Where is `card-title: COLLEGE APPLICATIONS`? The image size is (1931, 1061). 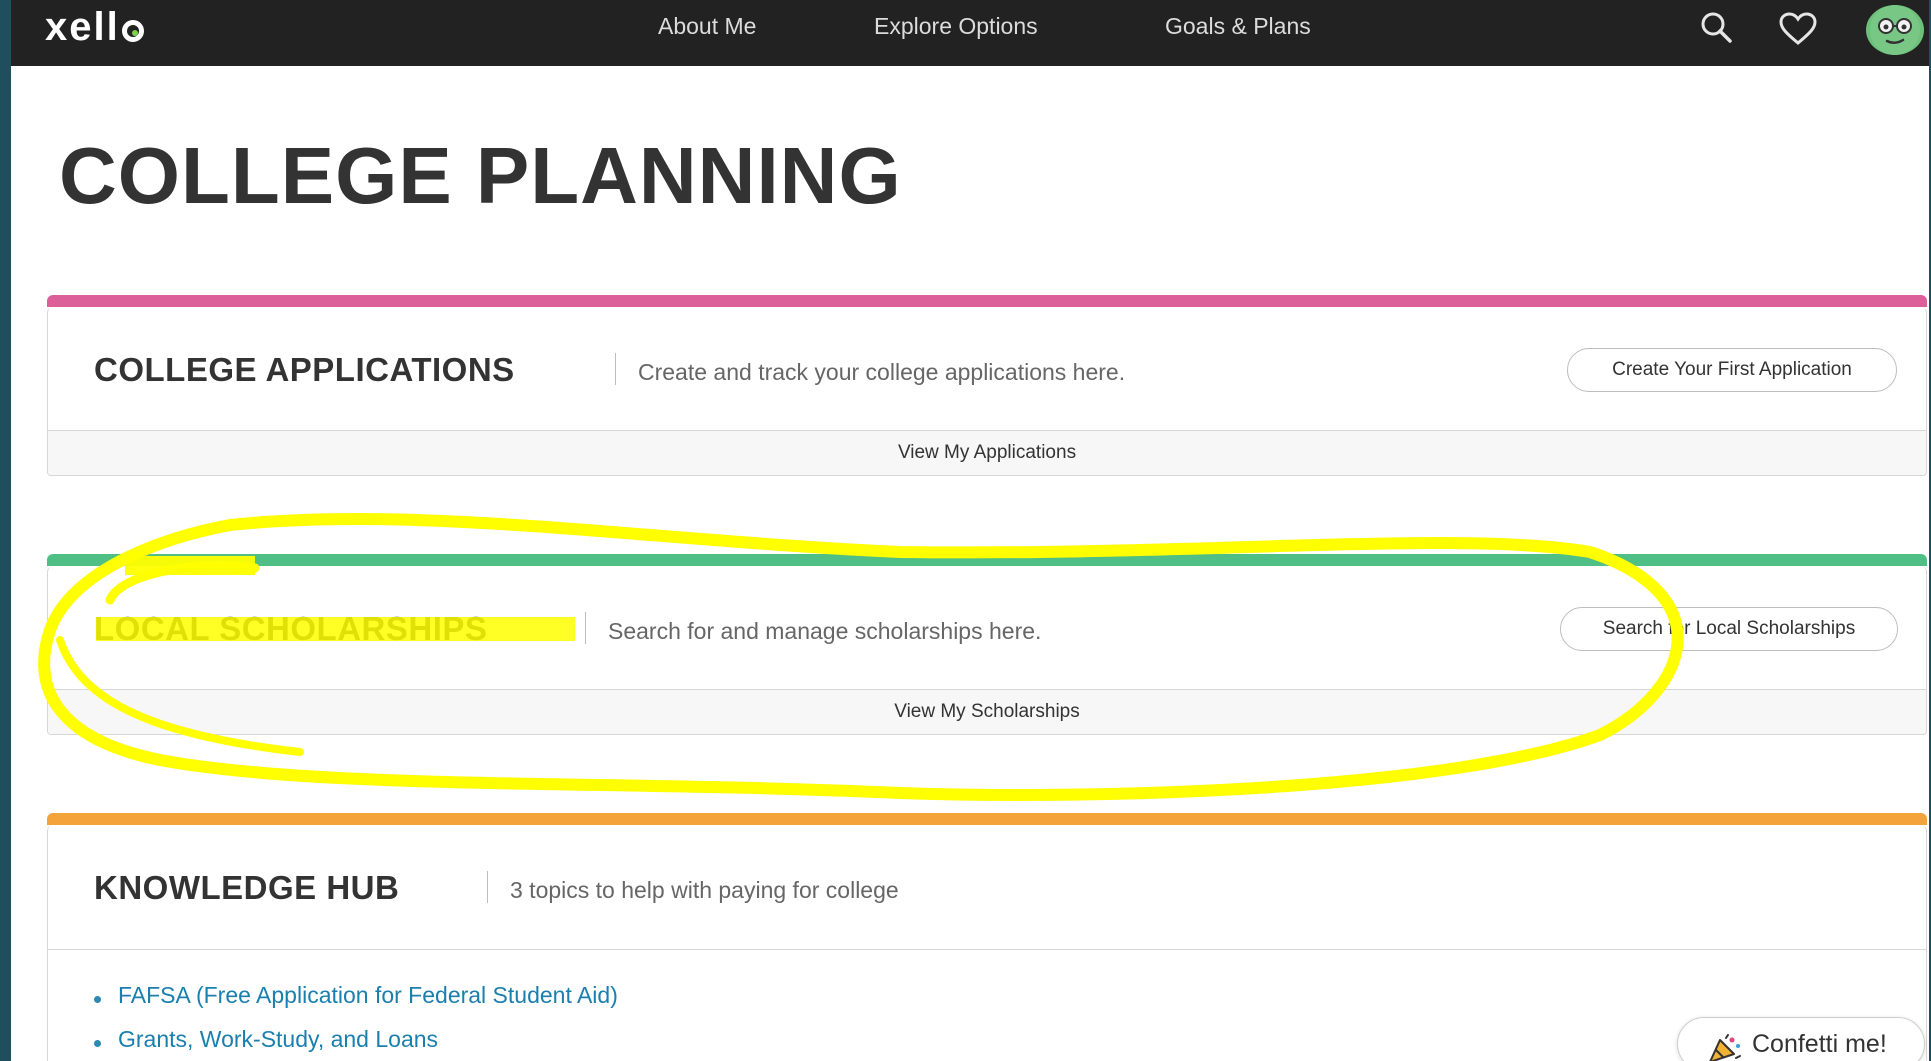 card-title: COLLEGE APPLICATIONS is located at coordinates (304, 369).